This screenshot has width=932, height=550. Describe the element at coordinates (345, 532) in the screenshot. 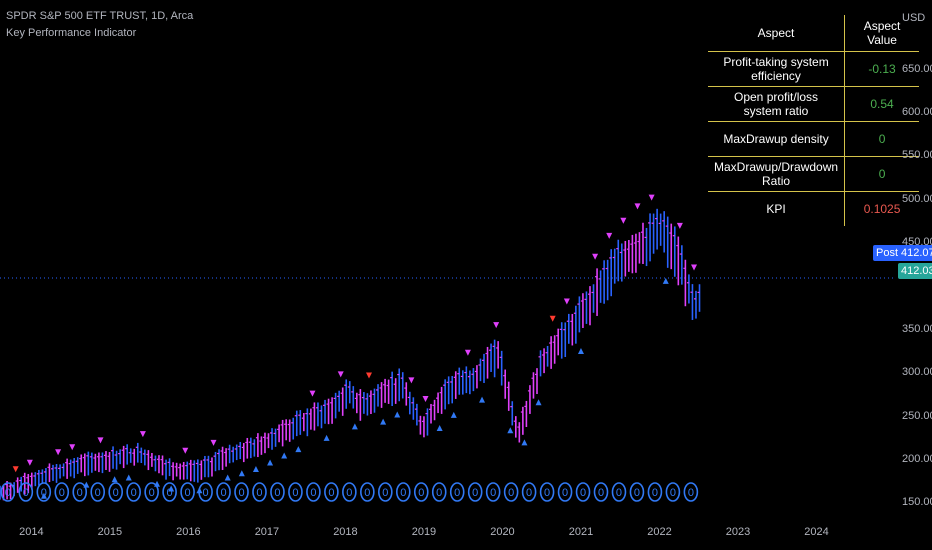

I see `x-tick-label: 2018` at that location.